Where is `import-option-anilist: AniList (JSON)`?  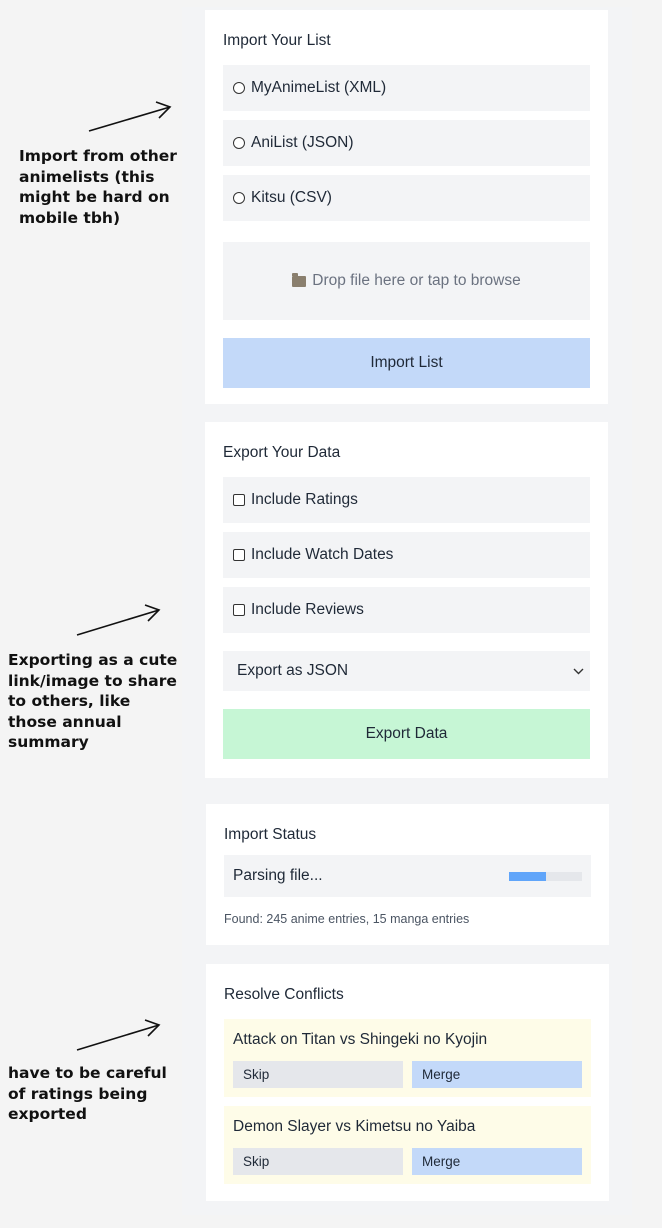 import-option-anilist: AniList (JSON) is located at coordinates (406, 143).